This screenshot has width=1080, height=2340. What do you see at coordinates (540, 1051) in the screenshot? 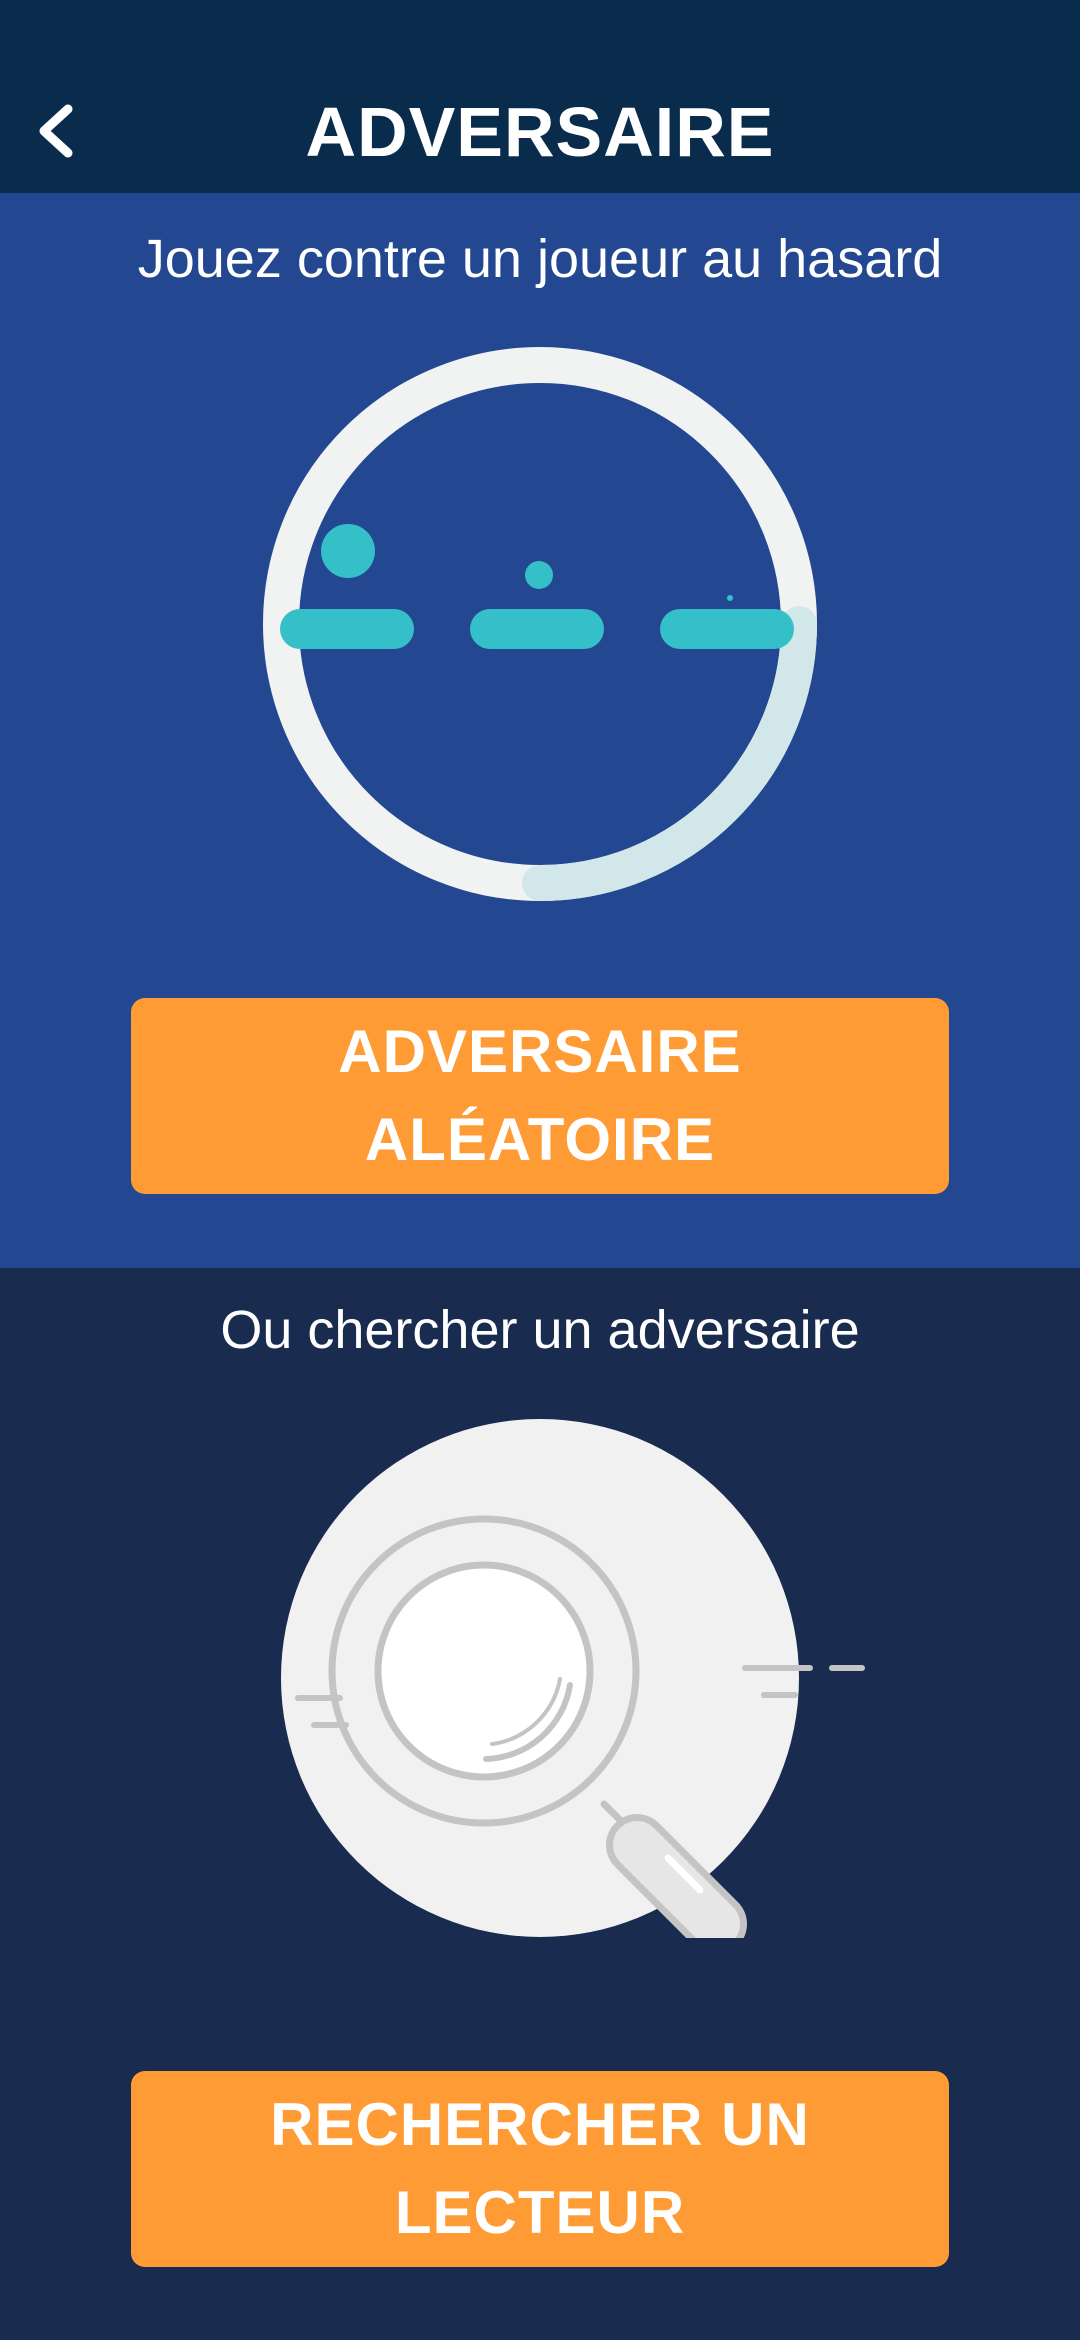
I see `random-opponent-button-line1: ADVERSAIRE` at bounding box center [540, 1051].